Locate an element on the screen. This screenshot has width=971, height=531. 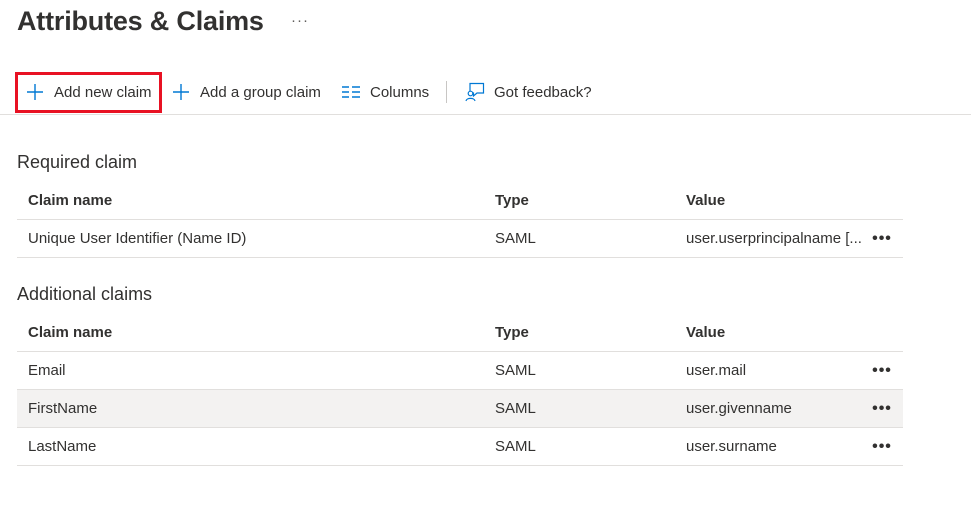
feedback-button: Got feedback? is located at coordinates (528, 92).